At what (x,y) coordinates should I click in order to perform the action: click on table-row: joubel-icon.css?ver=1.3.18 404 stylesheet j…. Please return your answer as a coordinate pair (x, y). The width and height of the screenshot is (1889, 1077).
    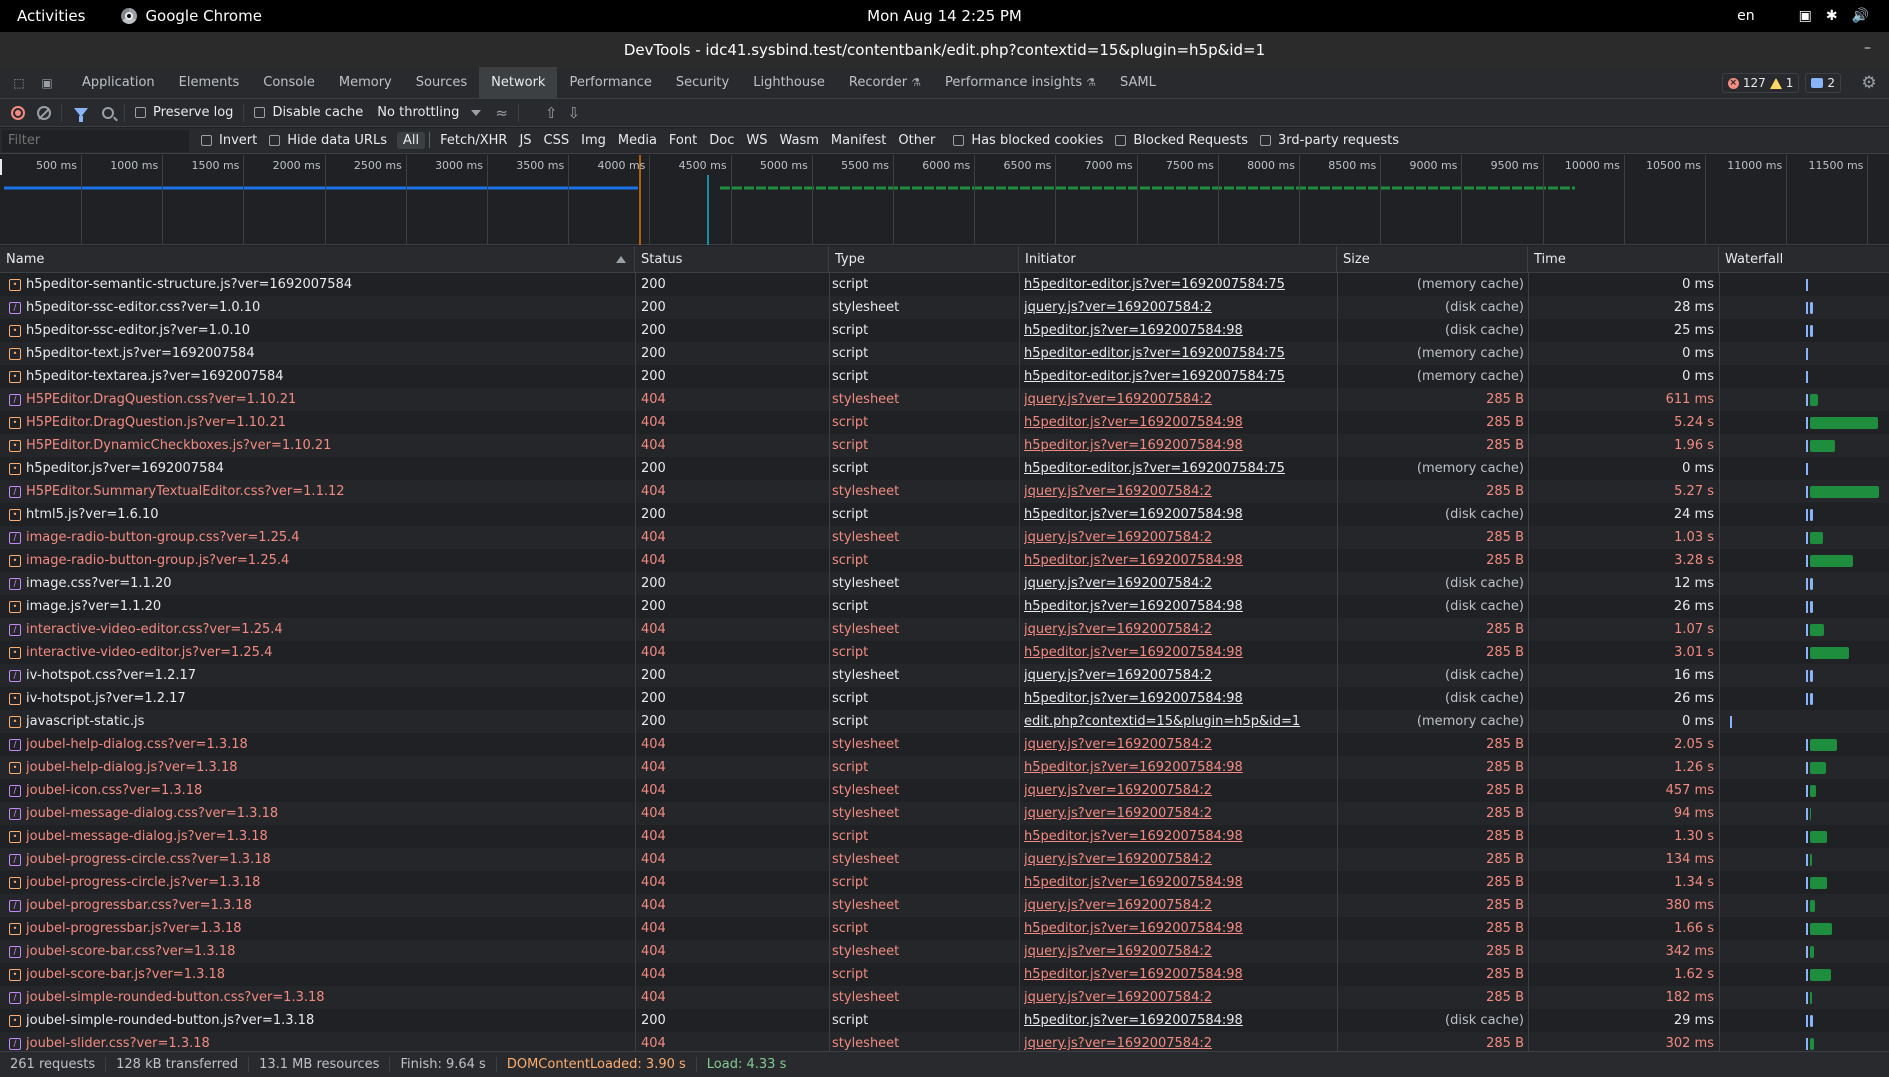
    Looking at the image, I should click on (944, 790).